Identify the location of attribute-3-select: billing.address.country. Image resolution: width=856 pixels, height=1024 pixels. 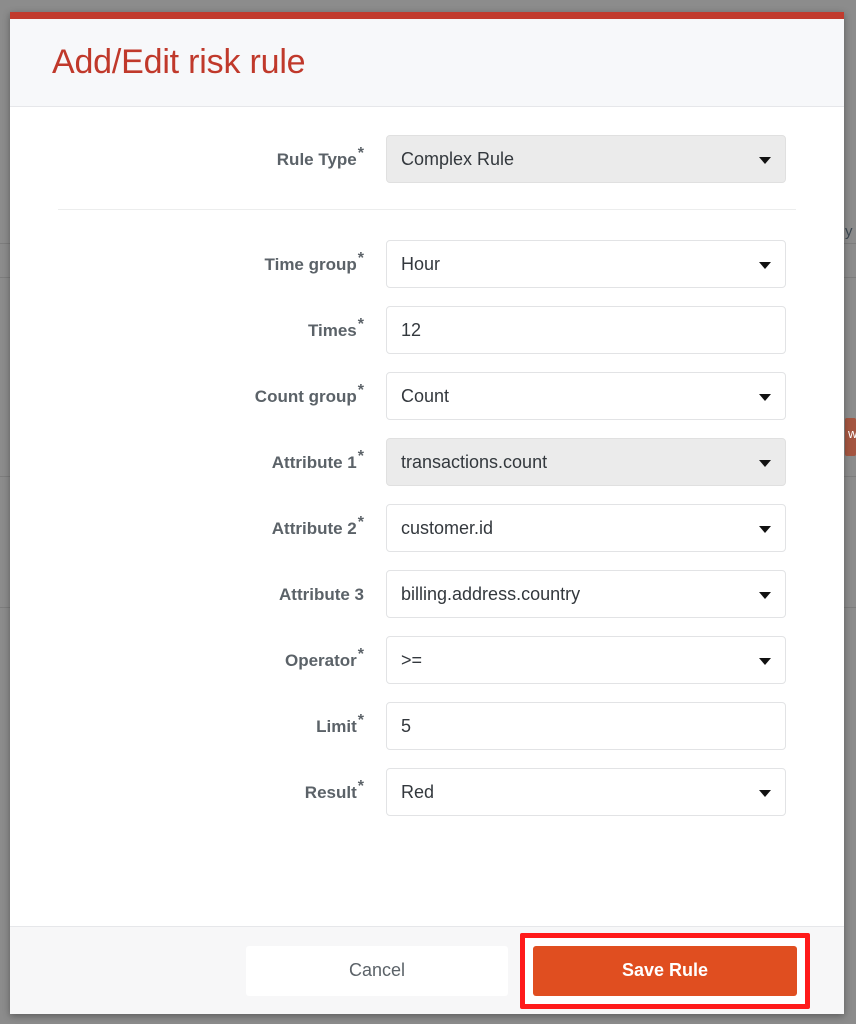
(586, 594).